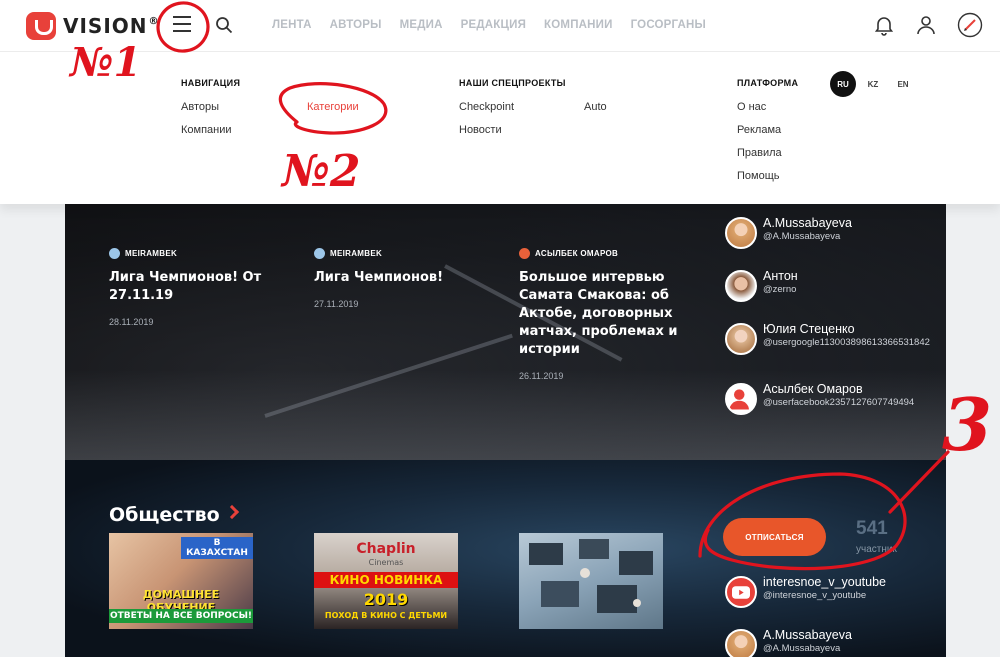  Describe the element at coordinates (386, 549) in the screenshot. I see `thumbnail-caption: Chaplin` at that location.